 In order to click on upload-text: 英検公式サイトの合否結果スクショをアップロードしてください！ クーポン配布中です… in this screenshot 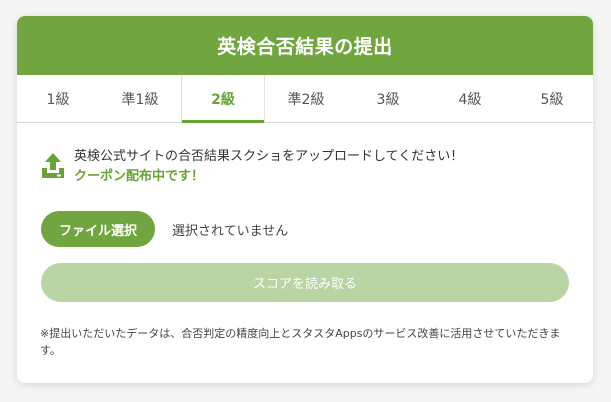, I will do `click(268, 167)`.